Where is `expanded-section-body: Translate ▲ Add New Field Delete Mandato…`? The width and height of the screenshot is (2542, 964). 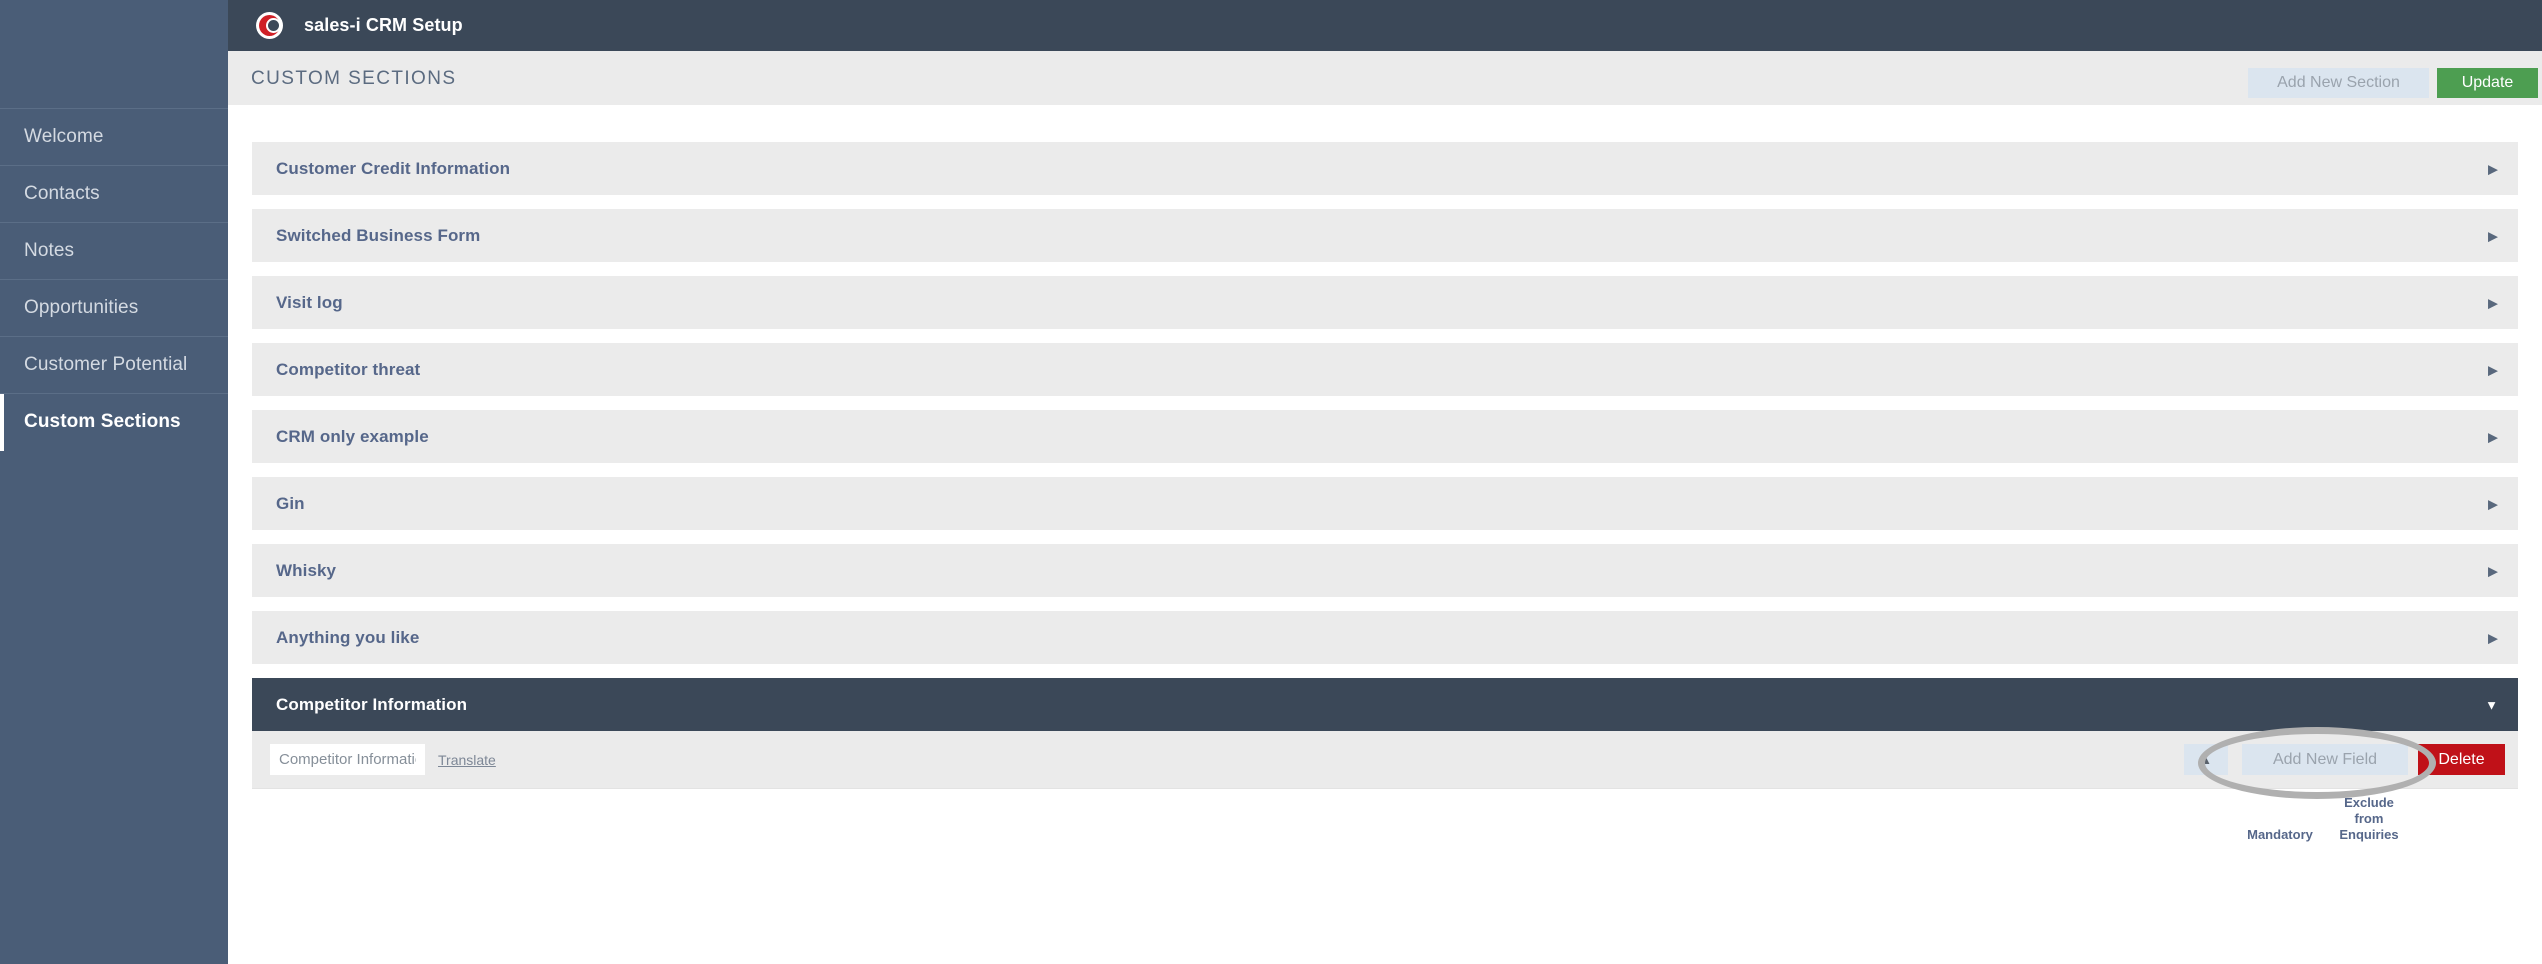
expanded-section-body: Translate ▲ Add New Field Delete Mandato… is located at coordinates (1385, 789).